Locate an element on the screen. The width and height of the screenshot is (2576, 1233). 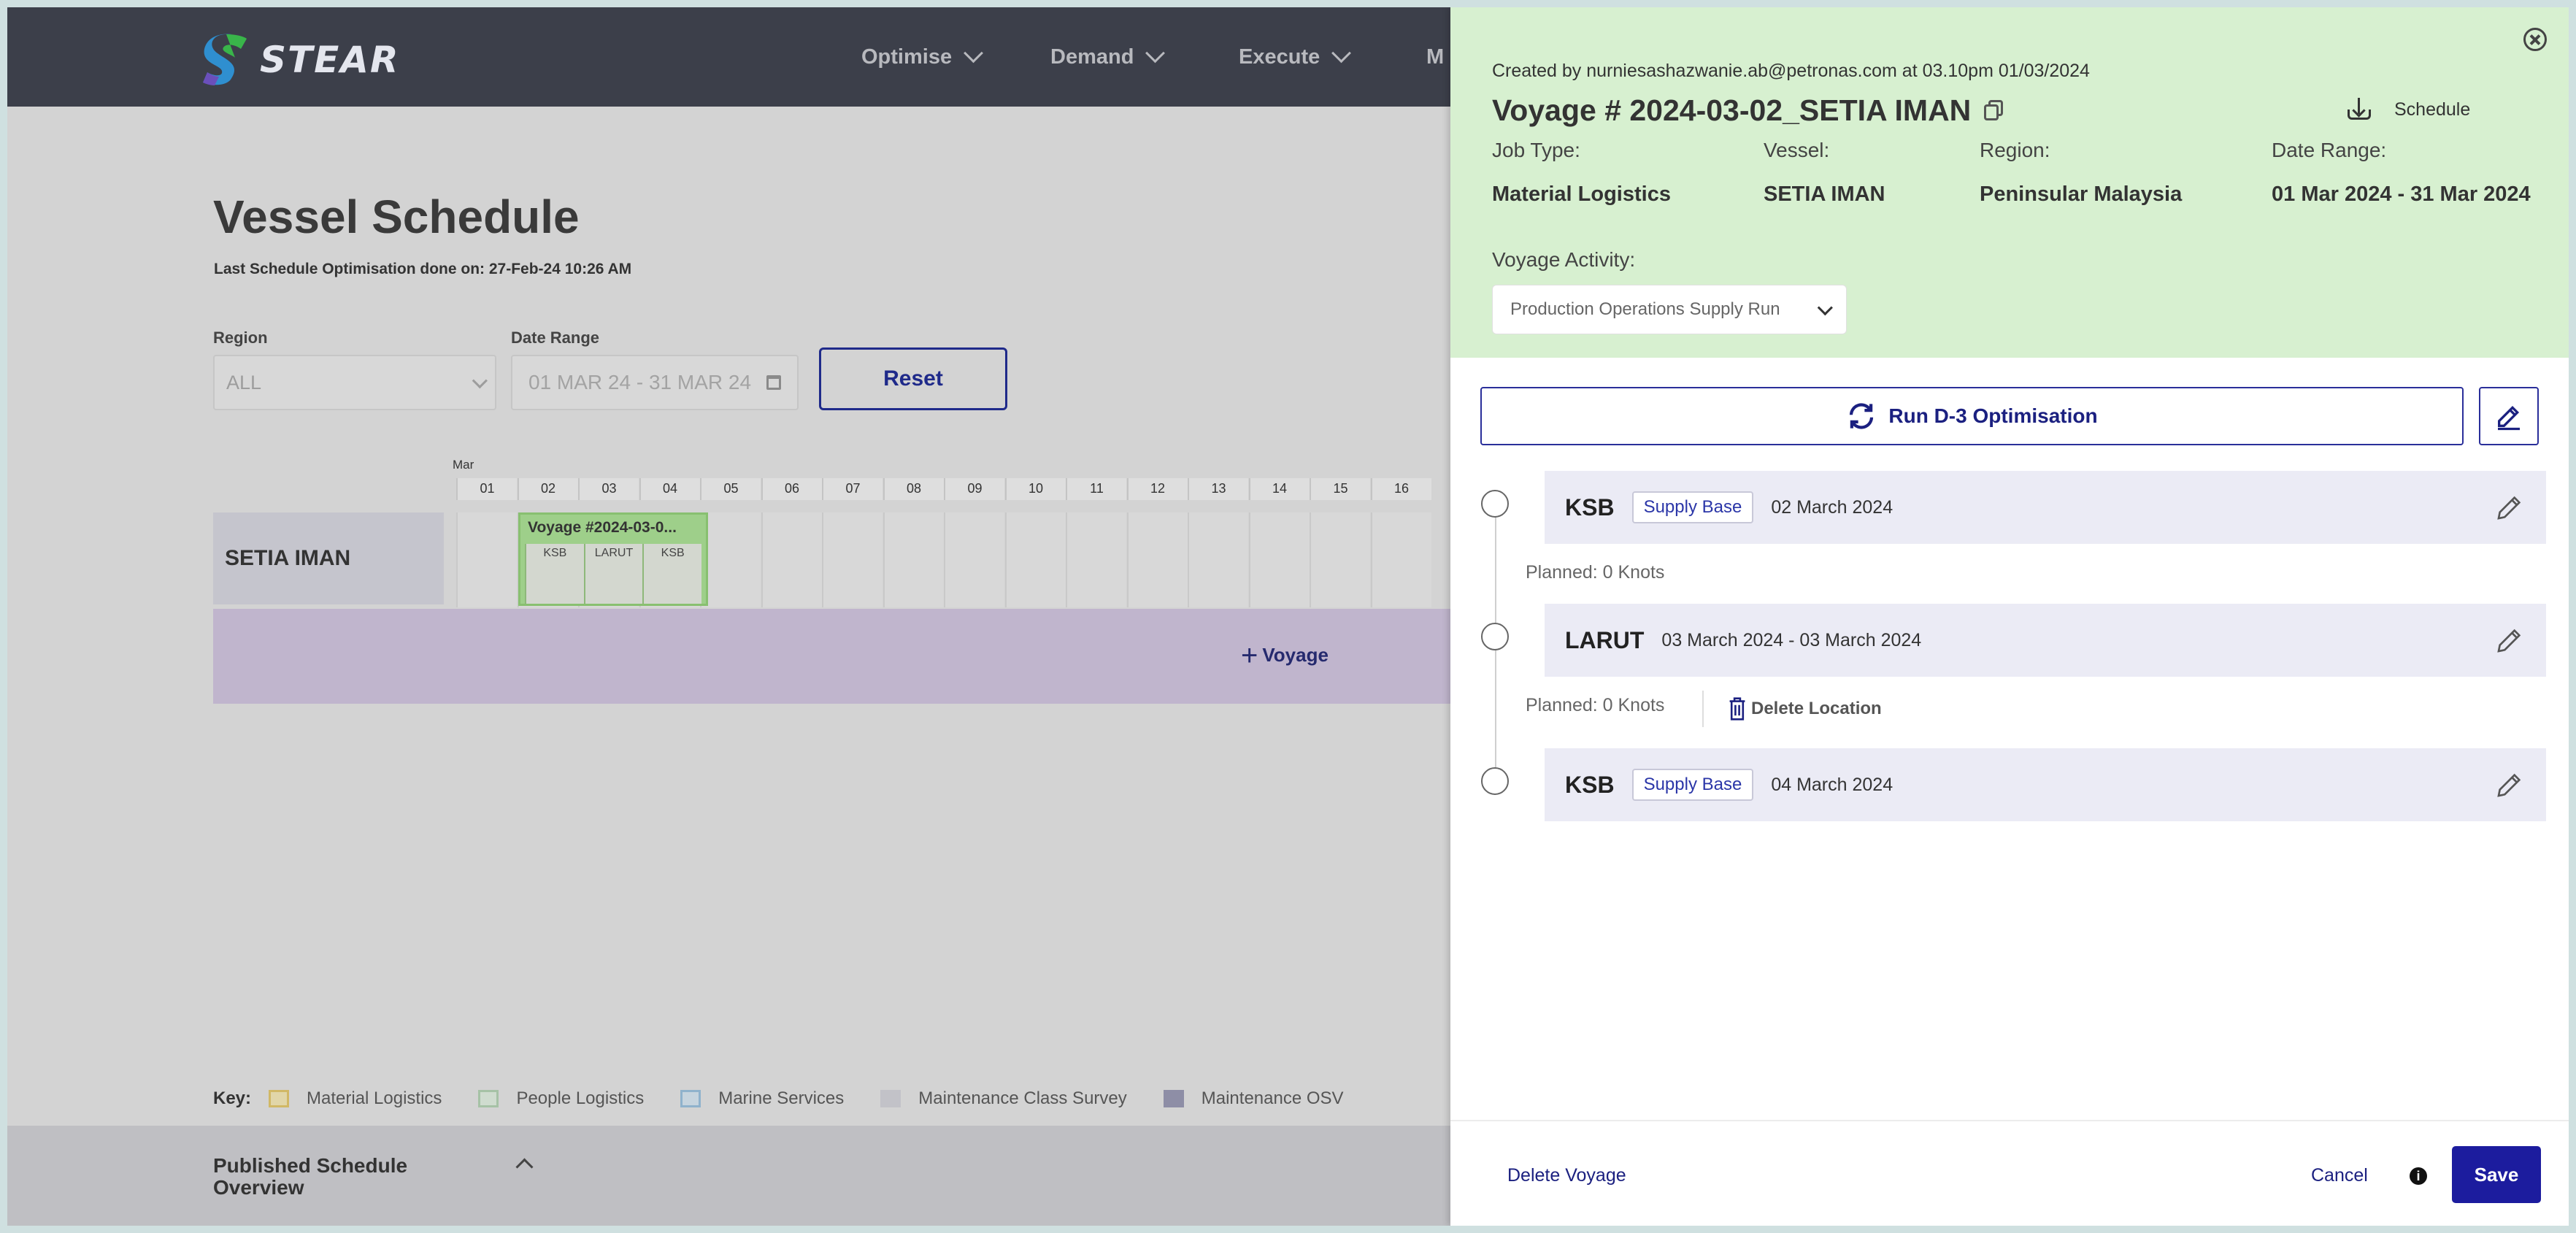
job-type-label: Job Type: is located at coordinates (1536, 150).